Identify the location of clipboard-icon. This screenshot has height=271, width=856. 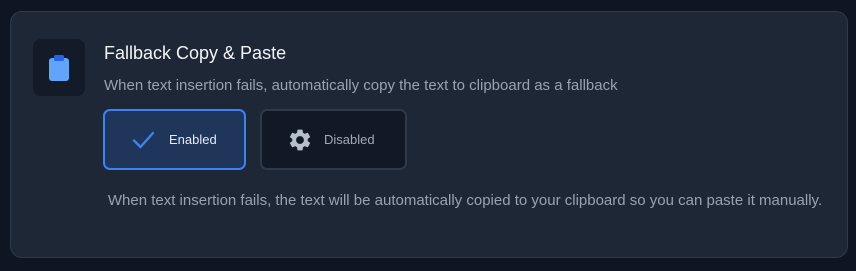
(59, 67).